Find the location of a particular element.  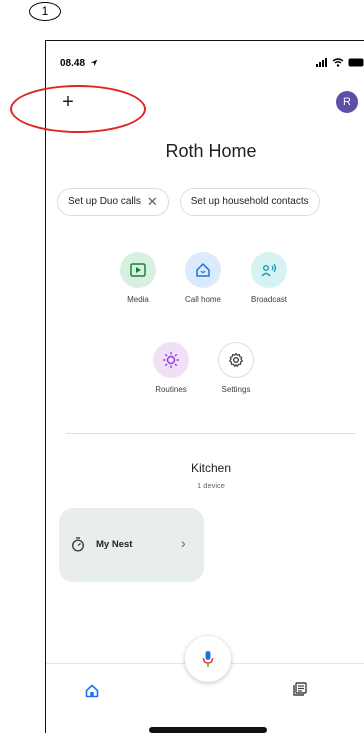

broadcast-circle is located at coordinates (269, 270).